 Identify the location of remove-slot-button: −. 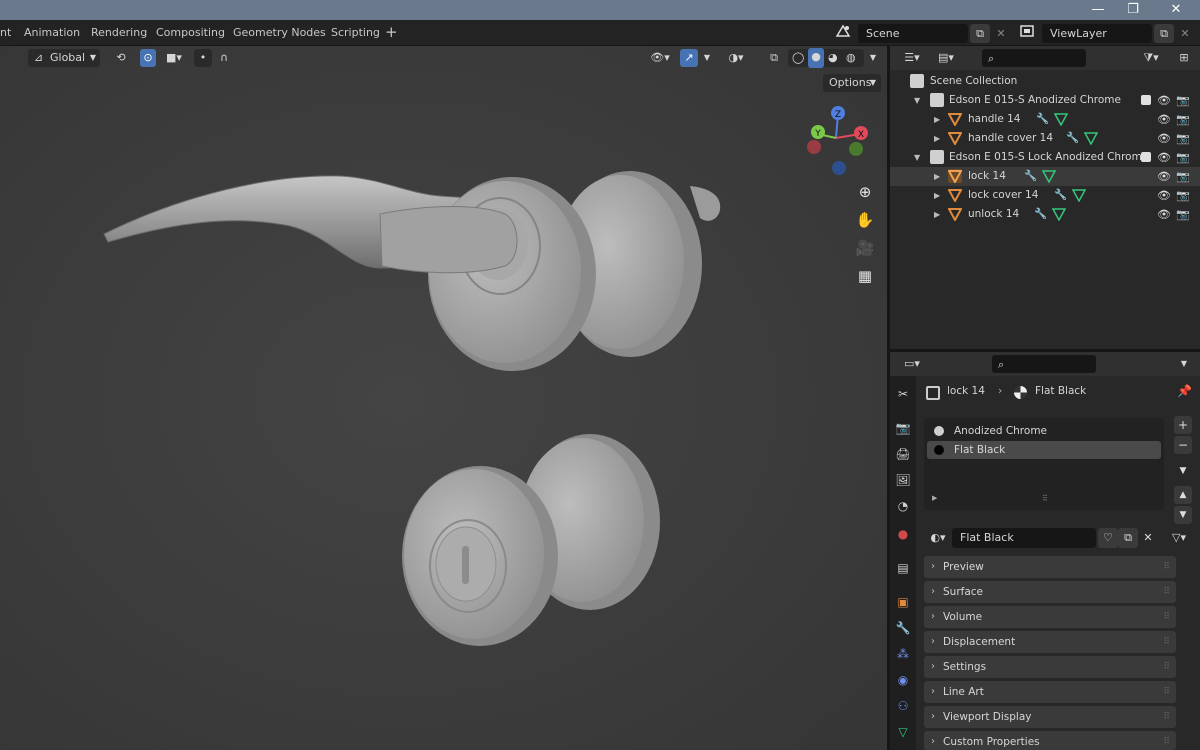
(1183, 445).